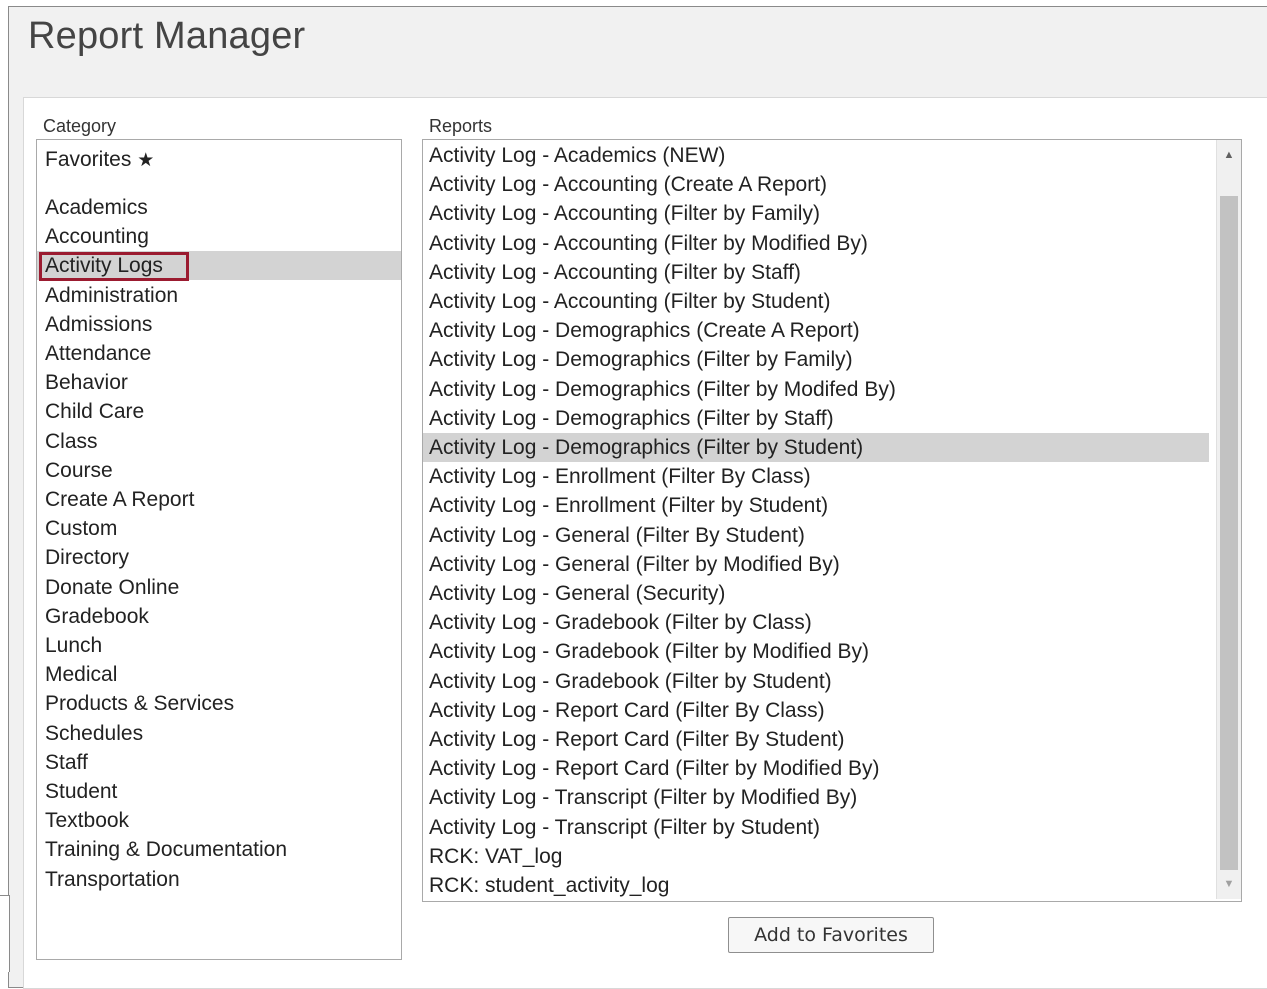 The image size is (1267, 989). What do you see at coordinates (219, 411) in the screenshot?
I see `category-item: Child Care` at bounding box center [219, 411].